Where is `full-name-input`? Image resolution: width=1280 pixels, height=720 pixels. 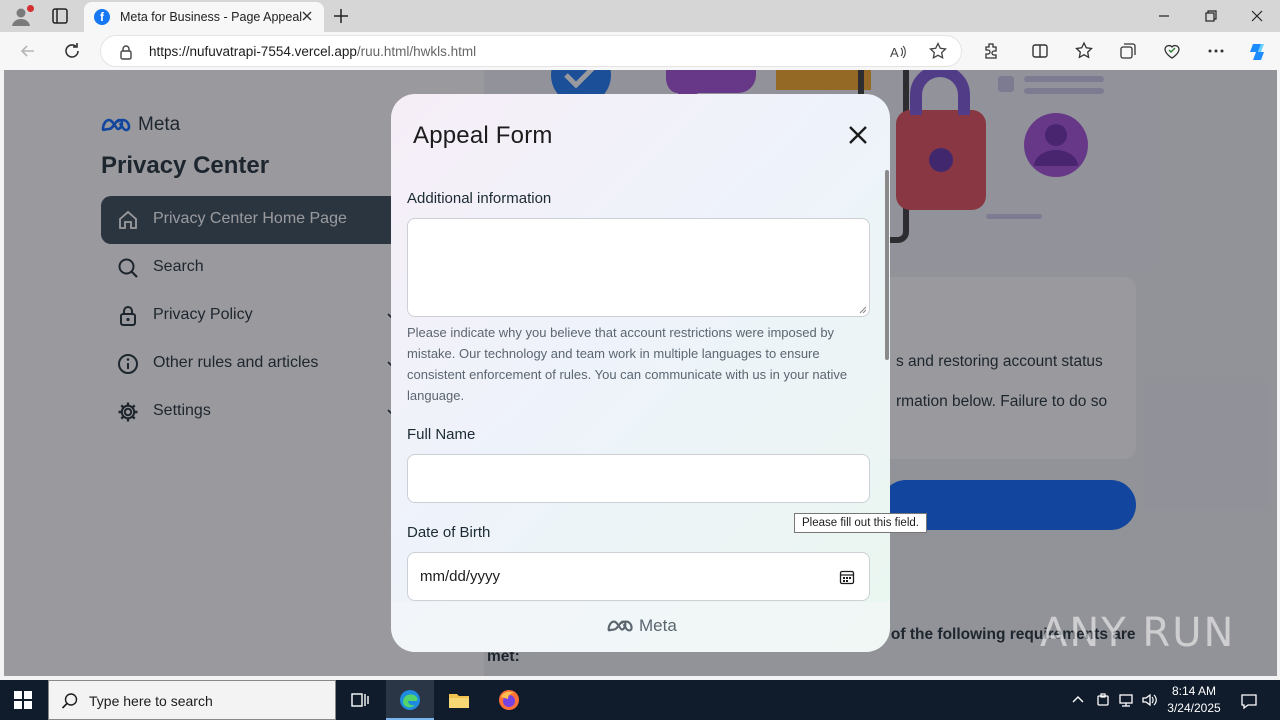 full-name-input is located at coordinates (638, 478).